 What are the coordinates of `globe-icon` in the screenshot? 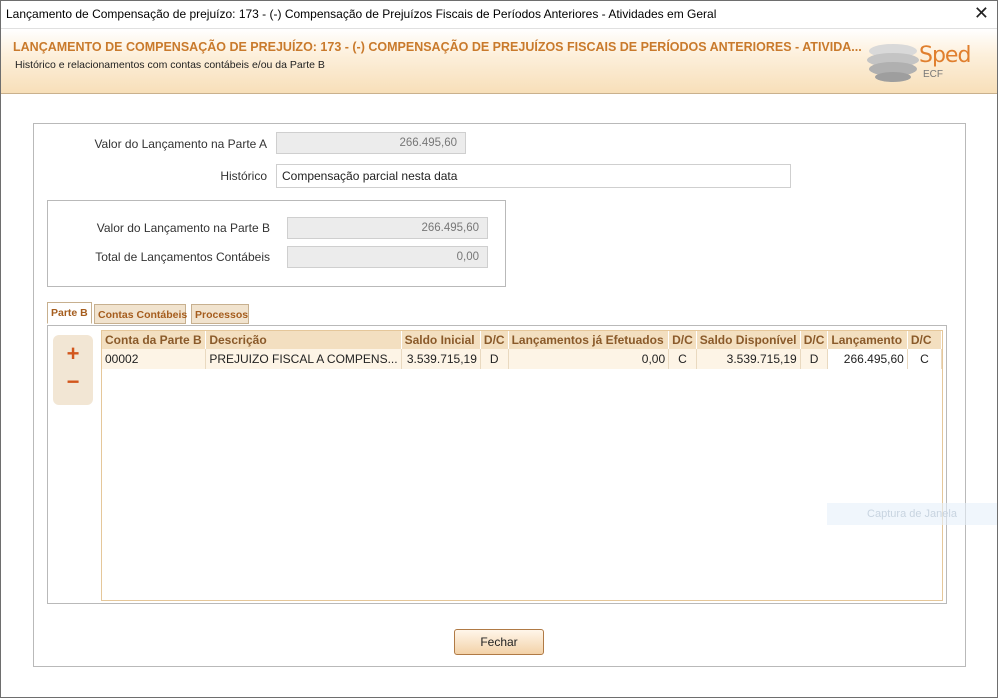 It's located at (893, 63).